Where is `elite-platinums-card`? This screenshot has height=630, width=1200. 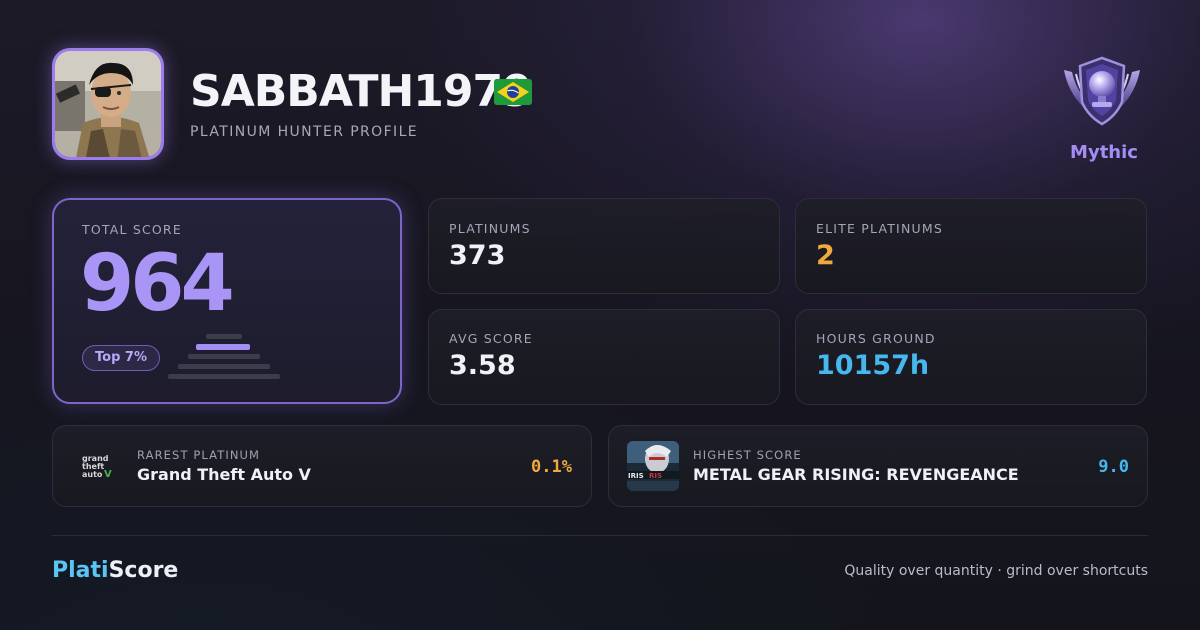
elite-platinums-card is located at coordinates (971, 246).